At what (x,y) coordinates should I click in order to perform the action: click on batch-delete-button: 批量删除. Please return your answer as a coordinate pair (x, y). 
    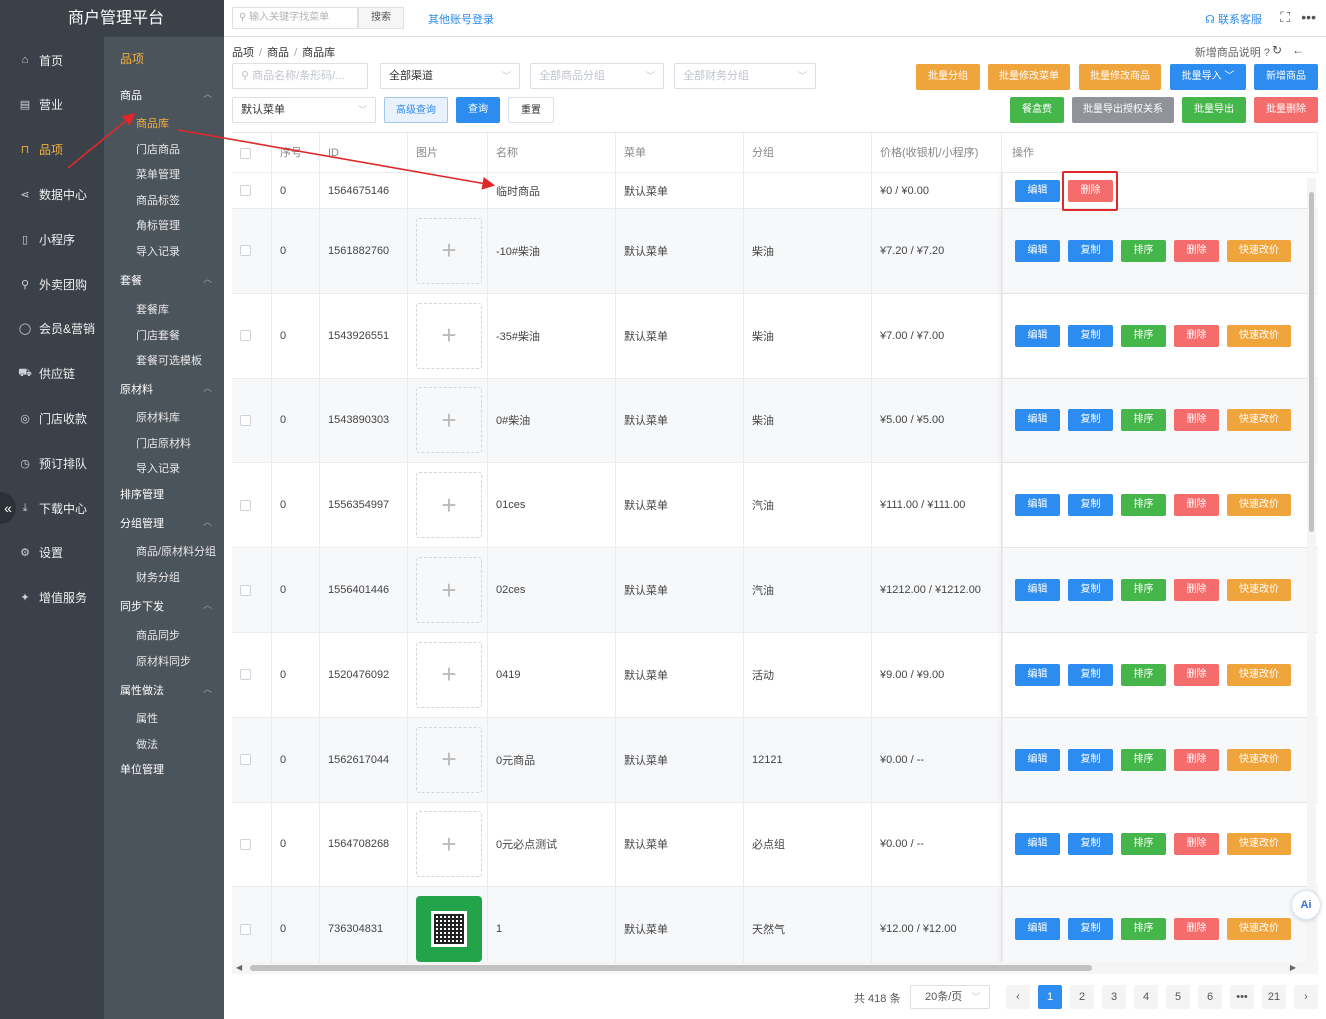
    Looking at the image, I should click on (1286, 110).